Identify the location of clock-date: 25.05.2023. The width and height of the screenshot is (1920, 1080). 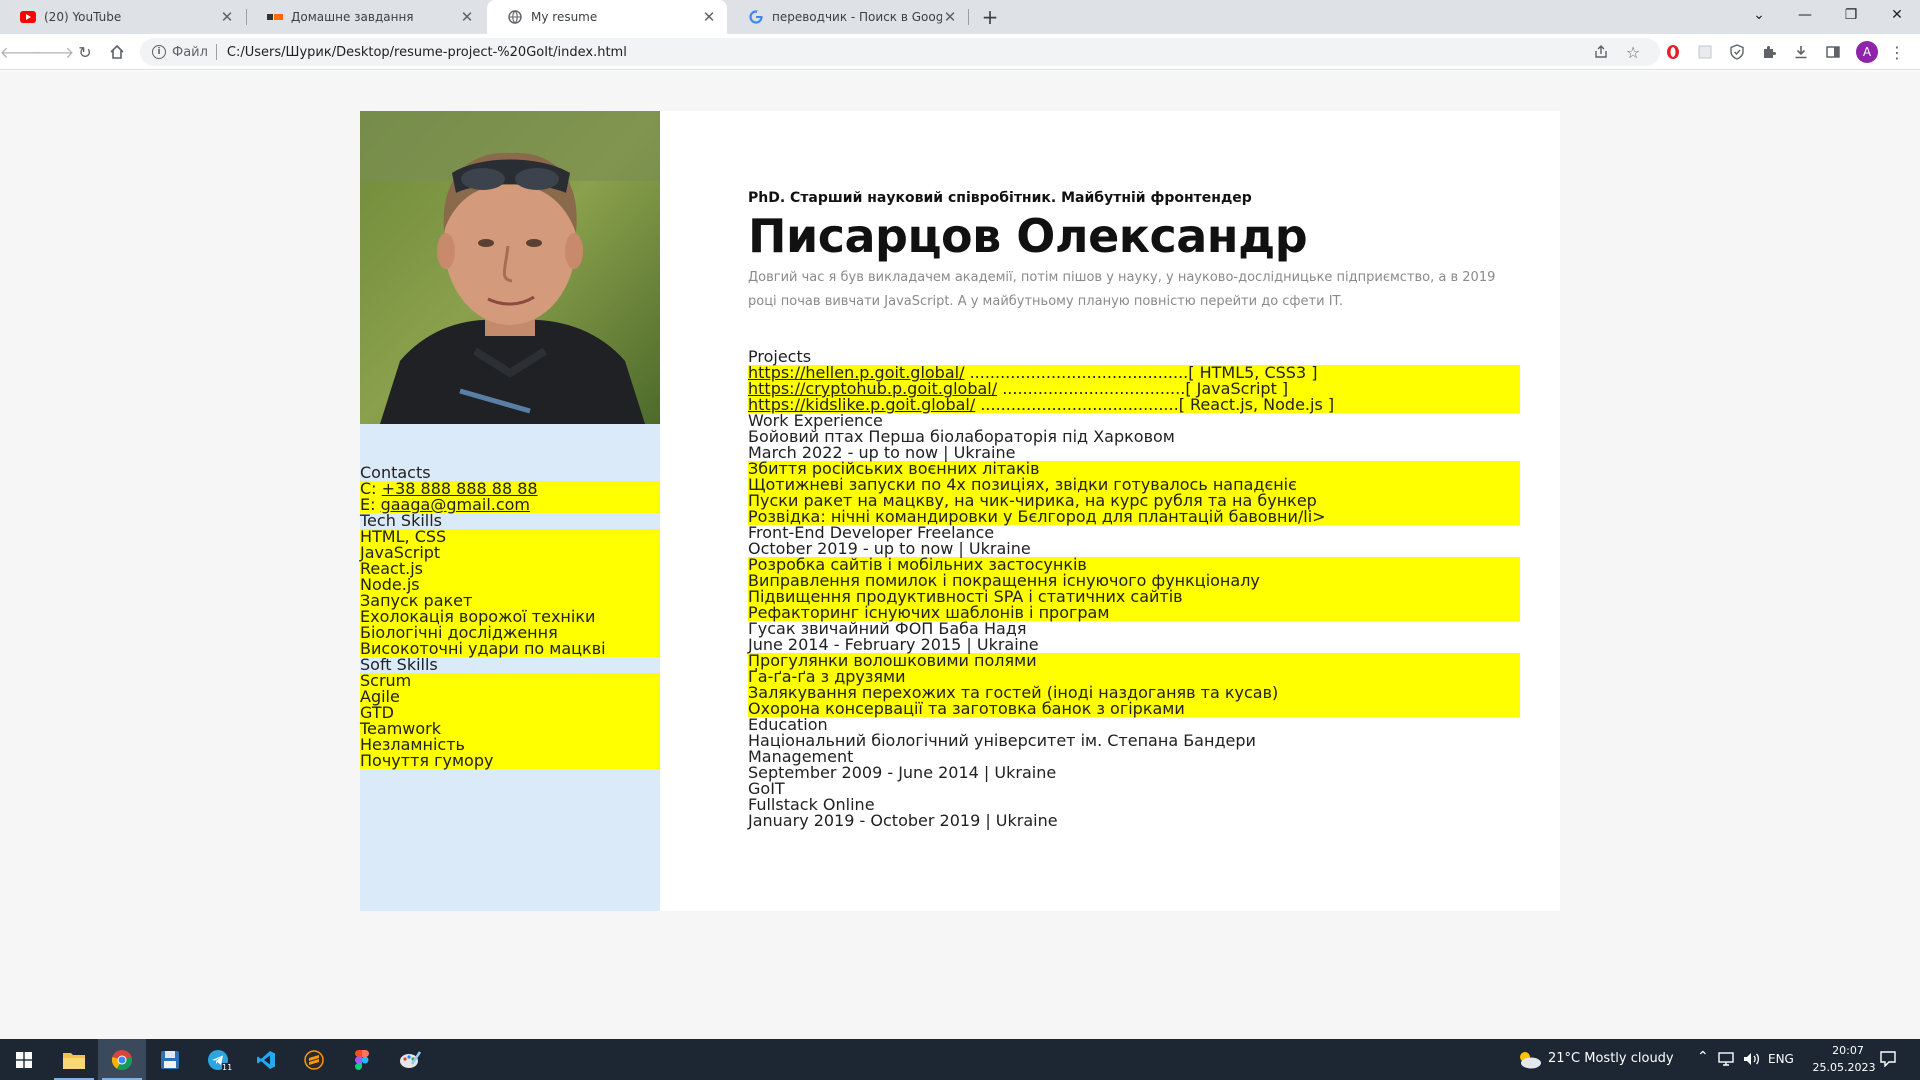
(1844, 1067).